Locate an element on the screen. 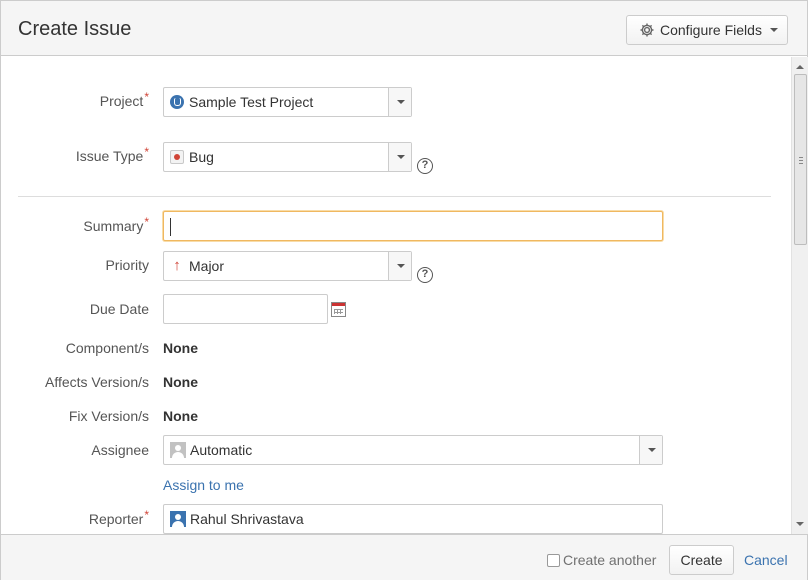  priority-value: ↑ Major is located at coordinates (194, 266).